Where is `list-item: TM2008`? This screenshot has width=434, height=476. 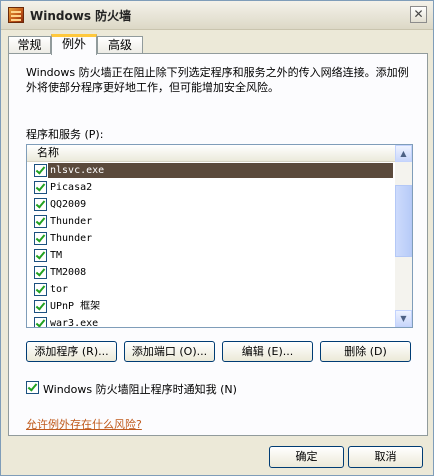
list-item: TM2008 is located at coordinates (211, 272).